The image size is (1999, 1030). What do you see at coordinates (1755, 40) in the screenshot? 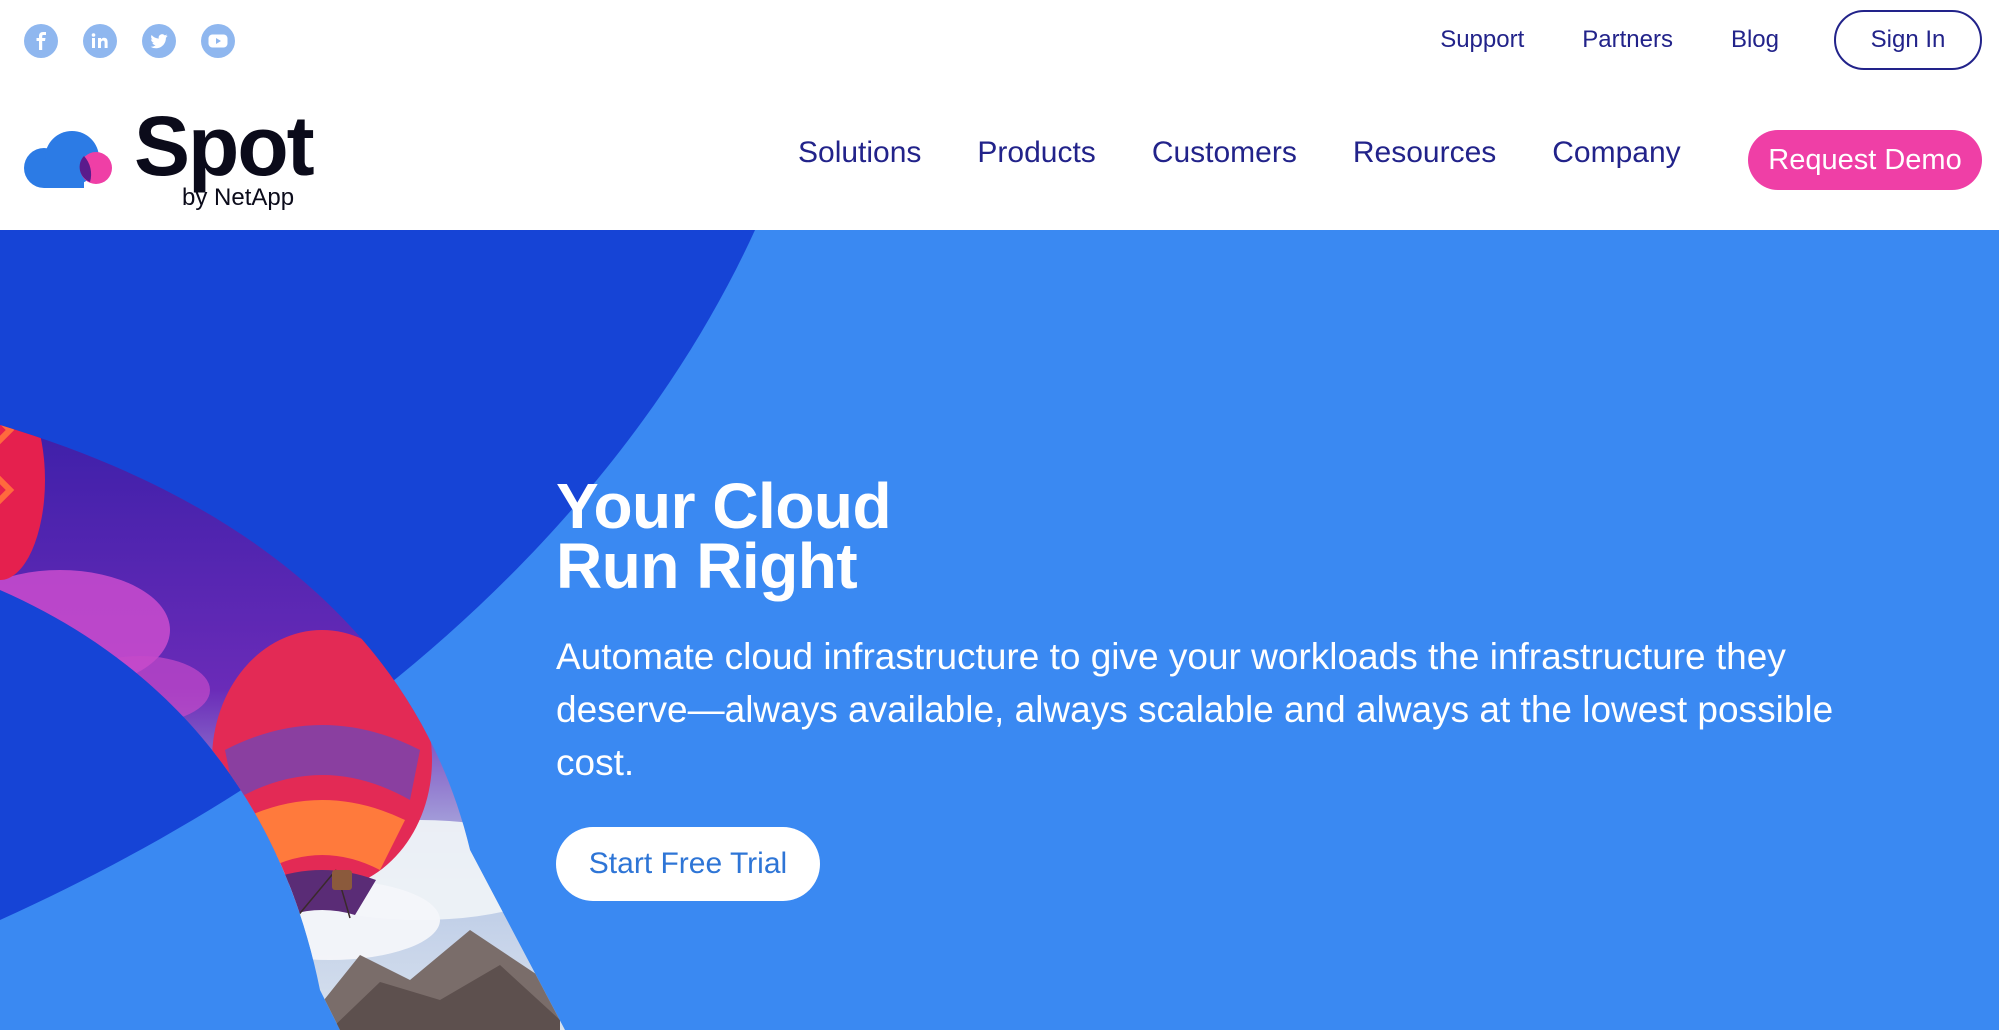
I see `blog-link: Blog` at bounding box center [1755, 40].